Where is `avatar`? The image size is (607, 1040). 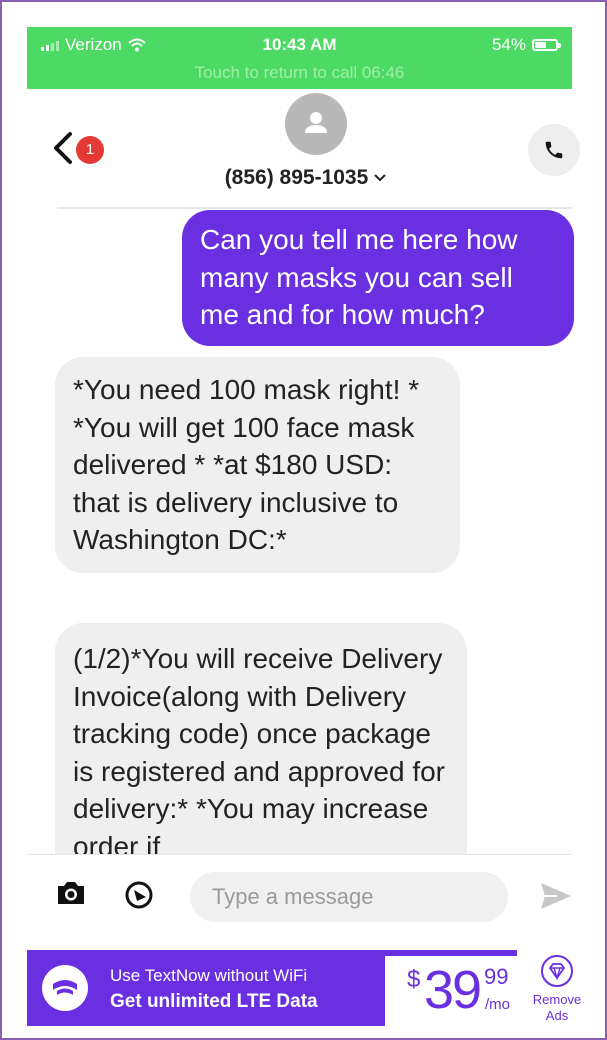
avatar is located at coordinates (316, 124).